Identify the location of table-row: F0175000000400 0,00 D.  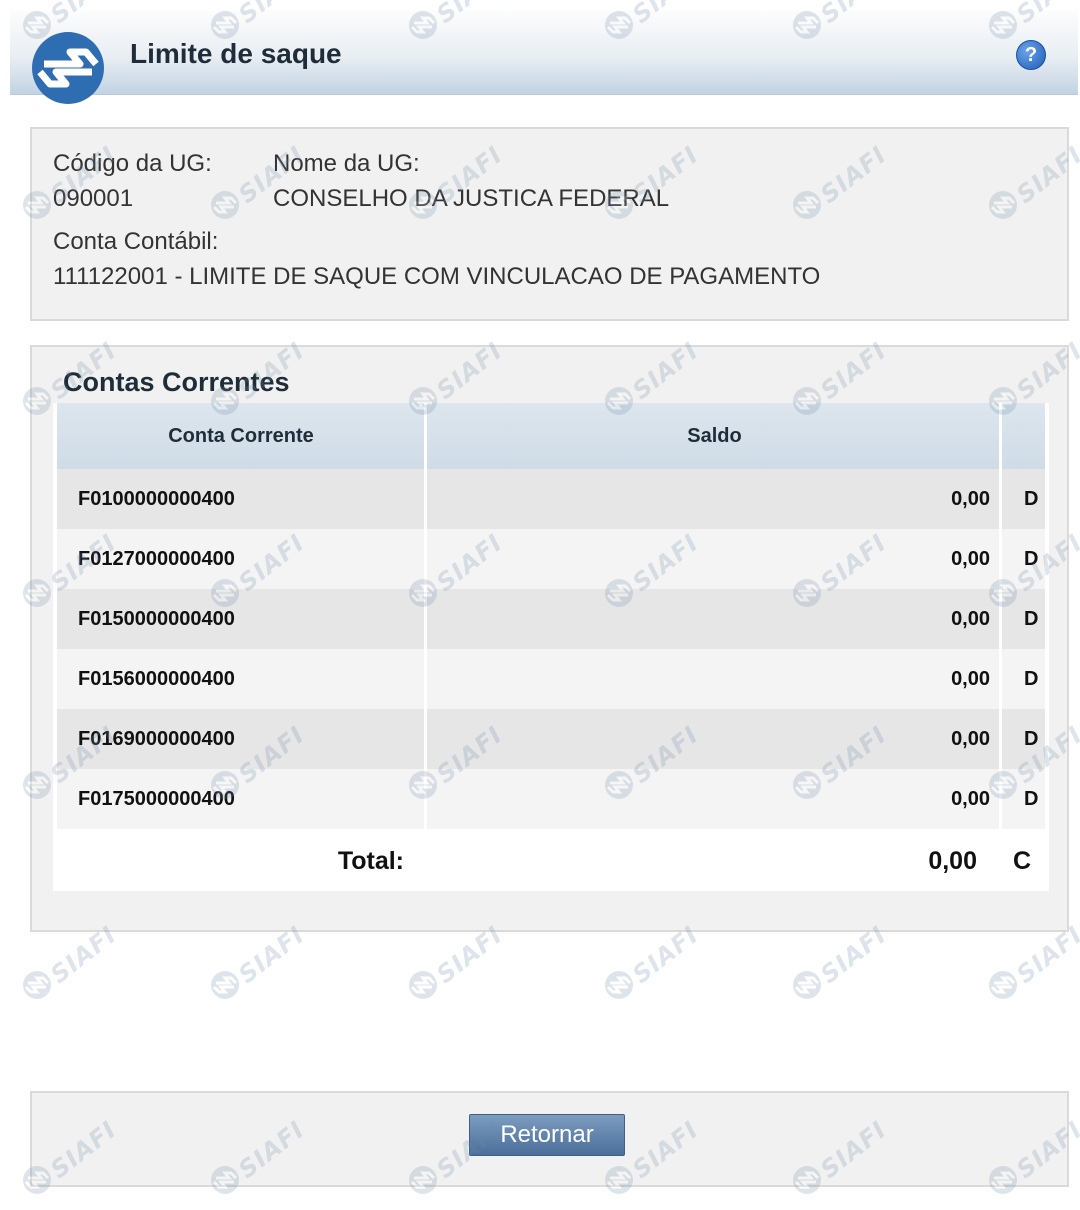
(551, 799).